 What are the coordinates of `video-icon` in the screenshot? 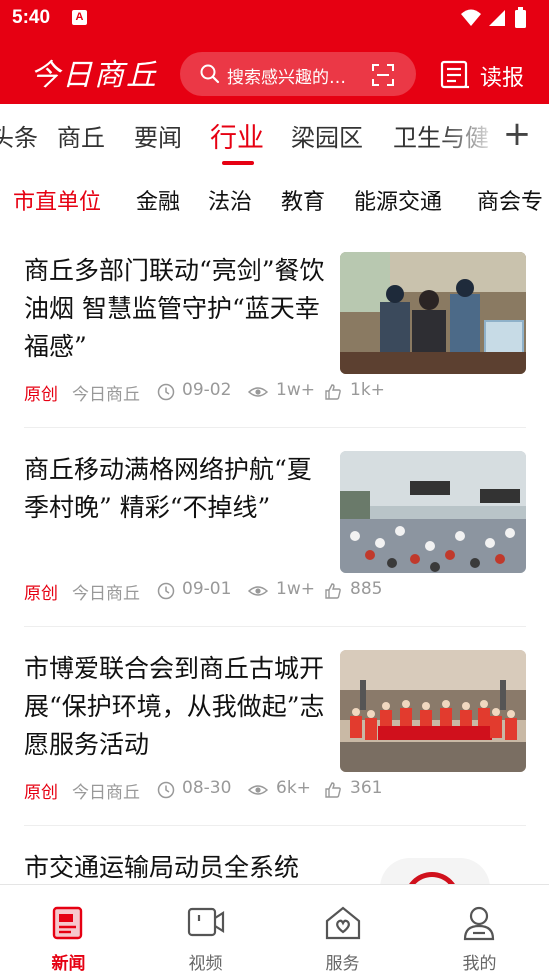 It's located at (206, 924).